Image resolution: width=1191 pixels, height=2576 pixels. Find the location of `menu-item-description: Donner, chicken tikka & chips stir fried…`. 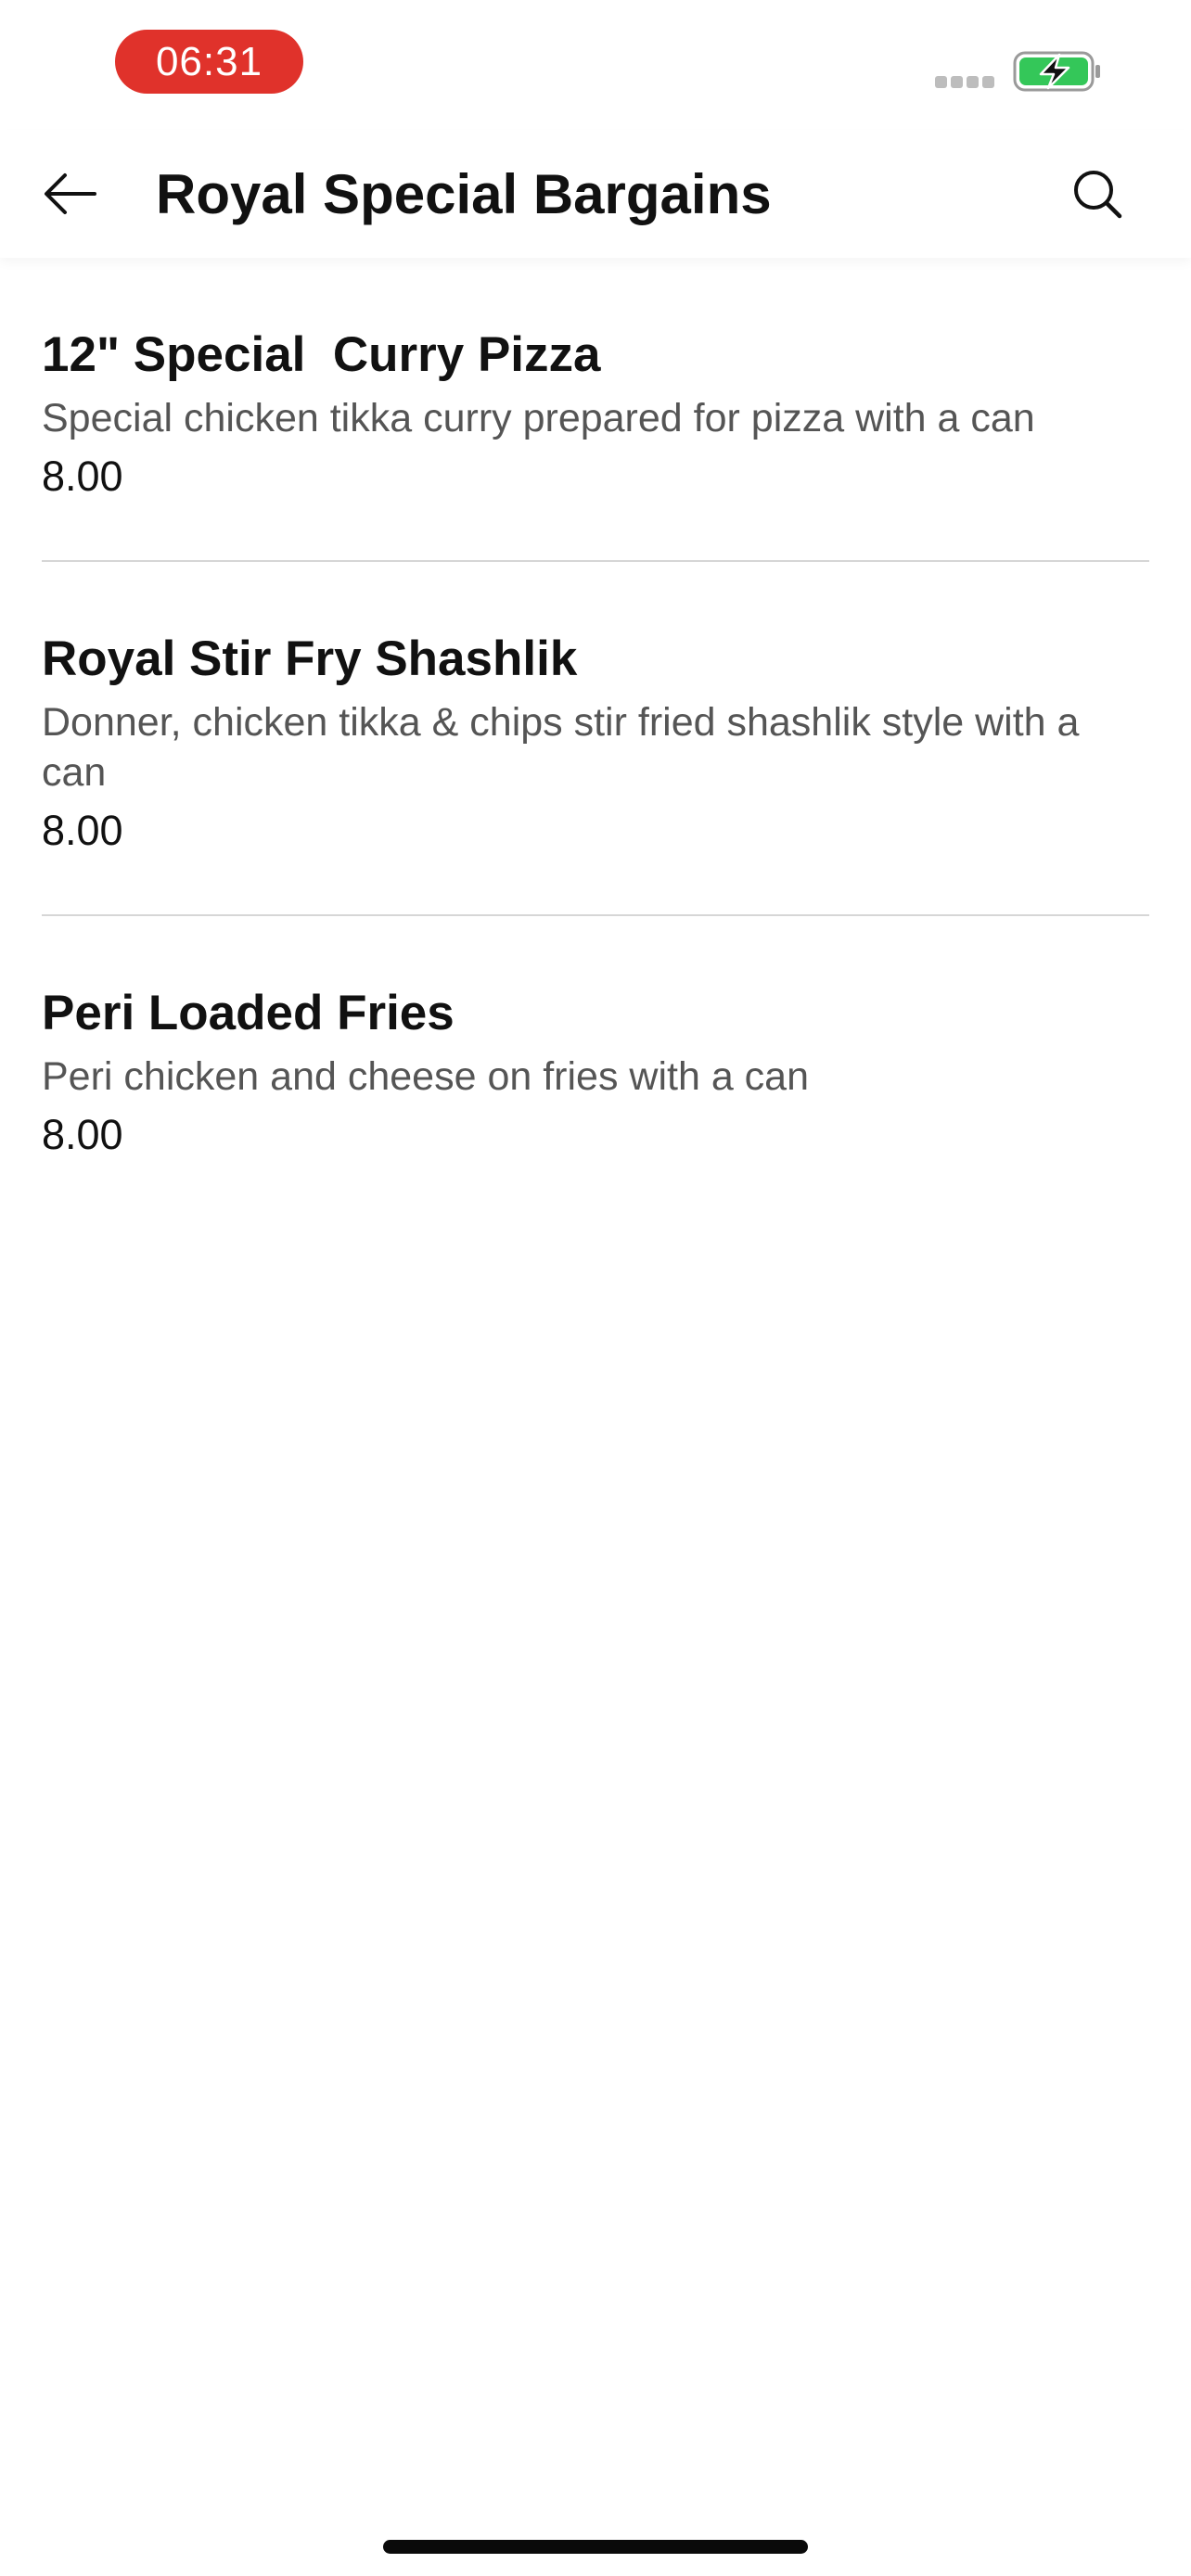

menu-item-description: Donner, chicken tikka & chips stir fried… is located at coordinates (561, 747).